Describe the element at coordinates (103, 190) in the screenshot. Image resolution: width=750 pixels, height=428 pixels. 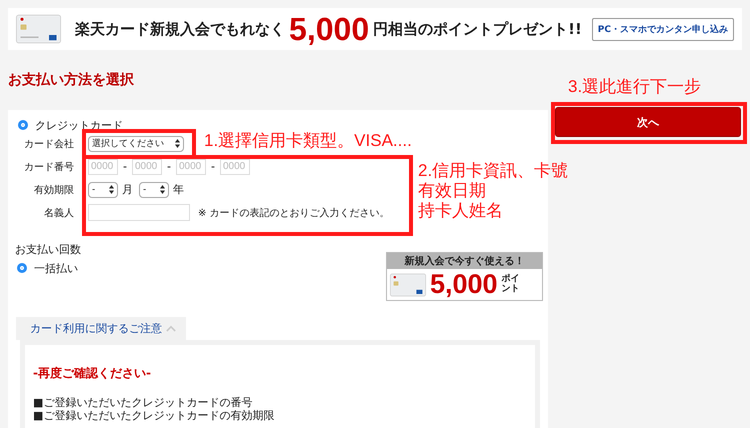
I see `month-select: -` at that location.